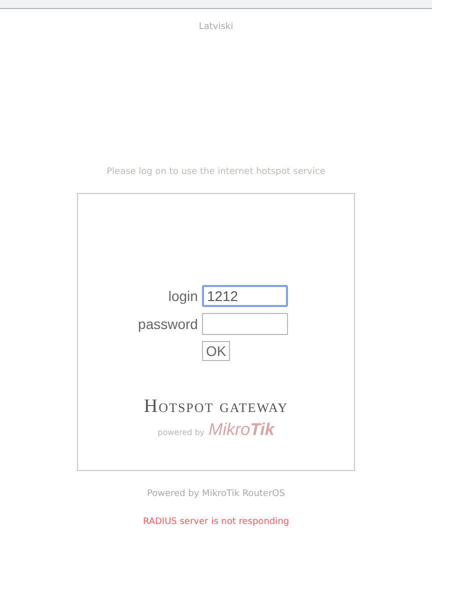 This screenshot has height=600, width=450. What do you see at coordinates (216, 407) in the screenshot?
I see `gateway-title: Hotspot gateway` at bounding box center [216, 407].